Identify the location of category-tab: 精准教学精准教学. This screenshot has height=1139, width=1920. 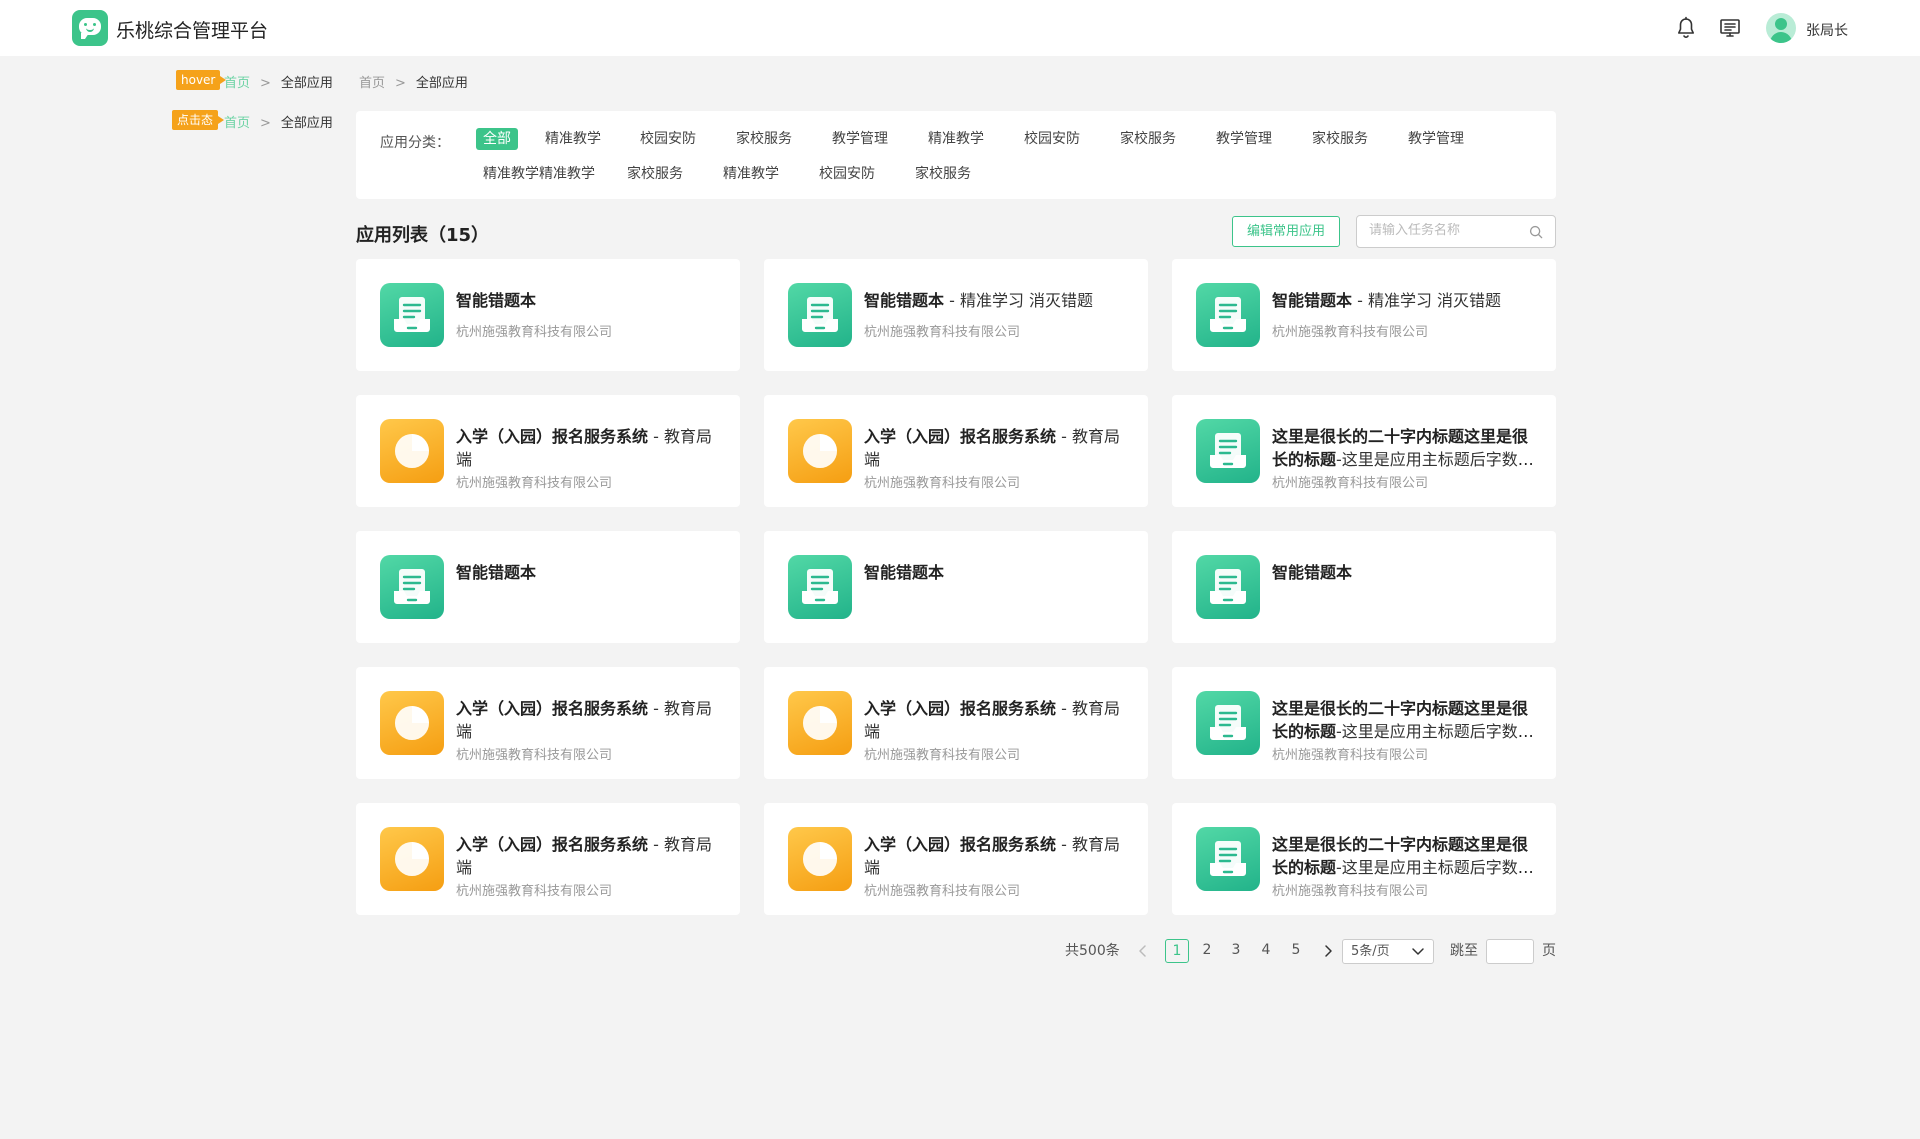
(539, 174).